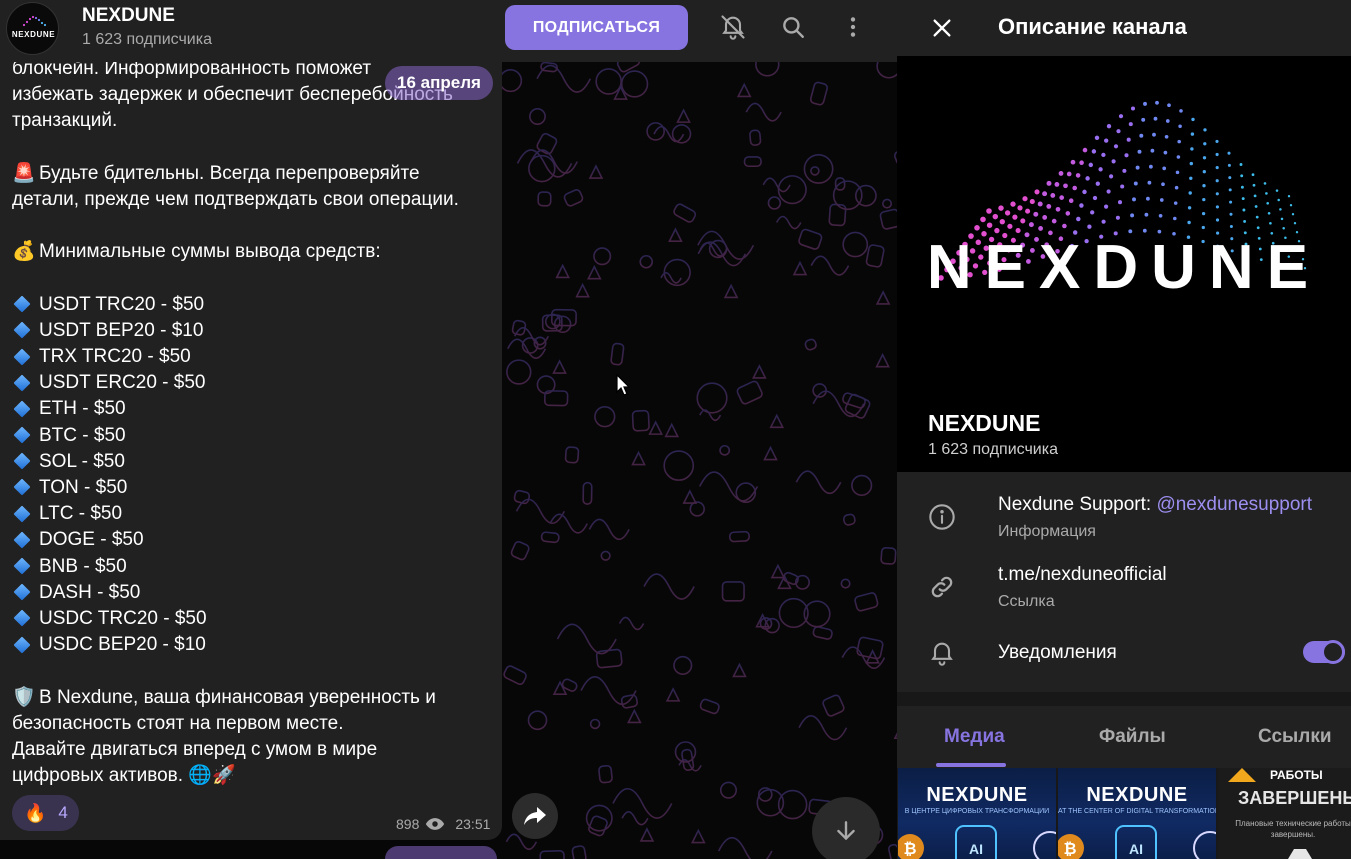 The image size is (1351, 859). I want to click on reaction-chip: 🔥 4, so click(45, 813).